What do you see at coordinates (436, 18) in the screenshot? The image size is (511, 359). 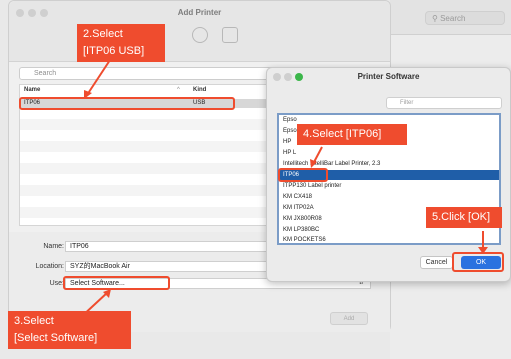 I see `search-icon: ⚲` at bounding box center [436, 18].